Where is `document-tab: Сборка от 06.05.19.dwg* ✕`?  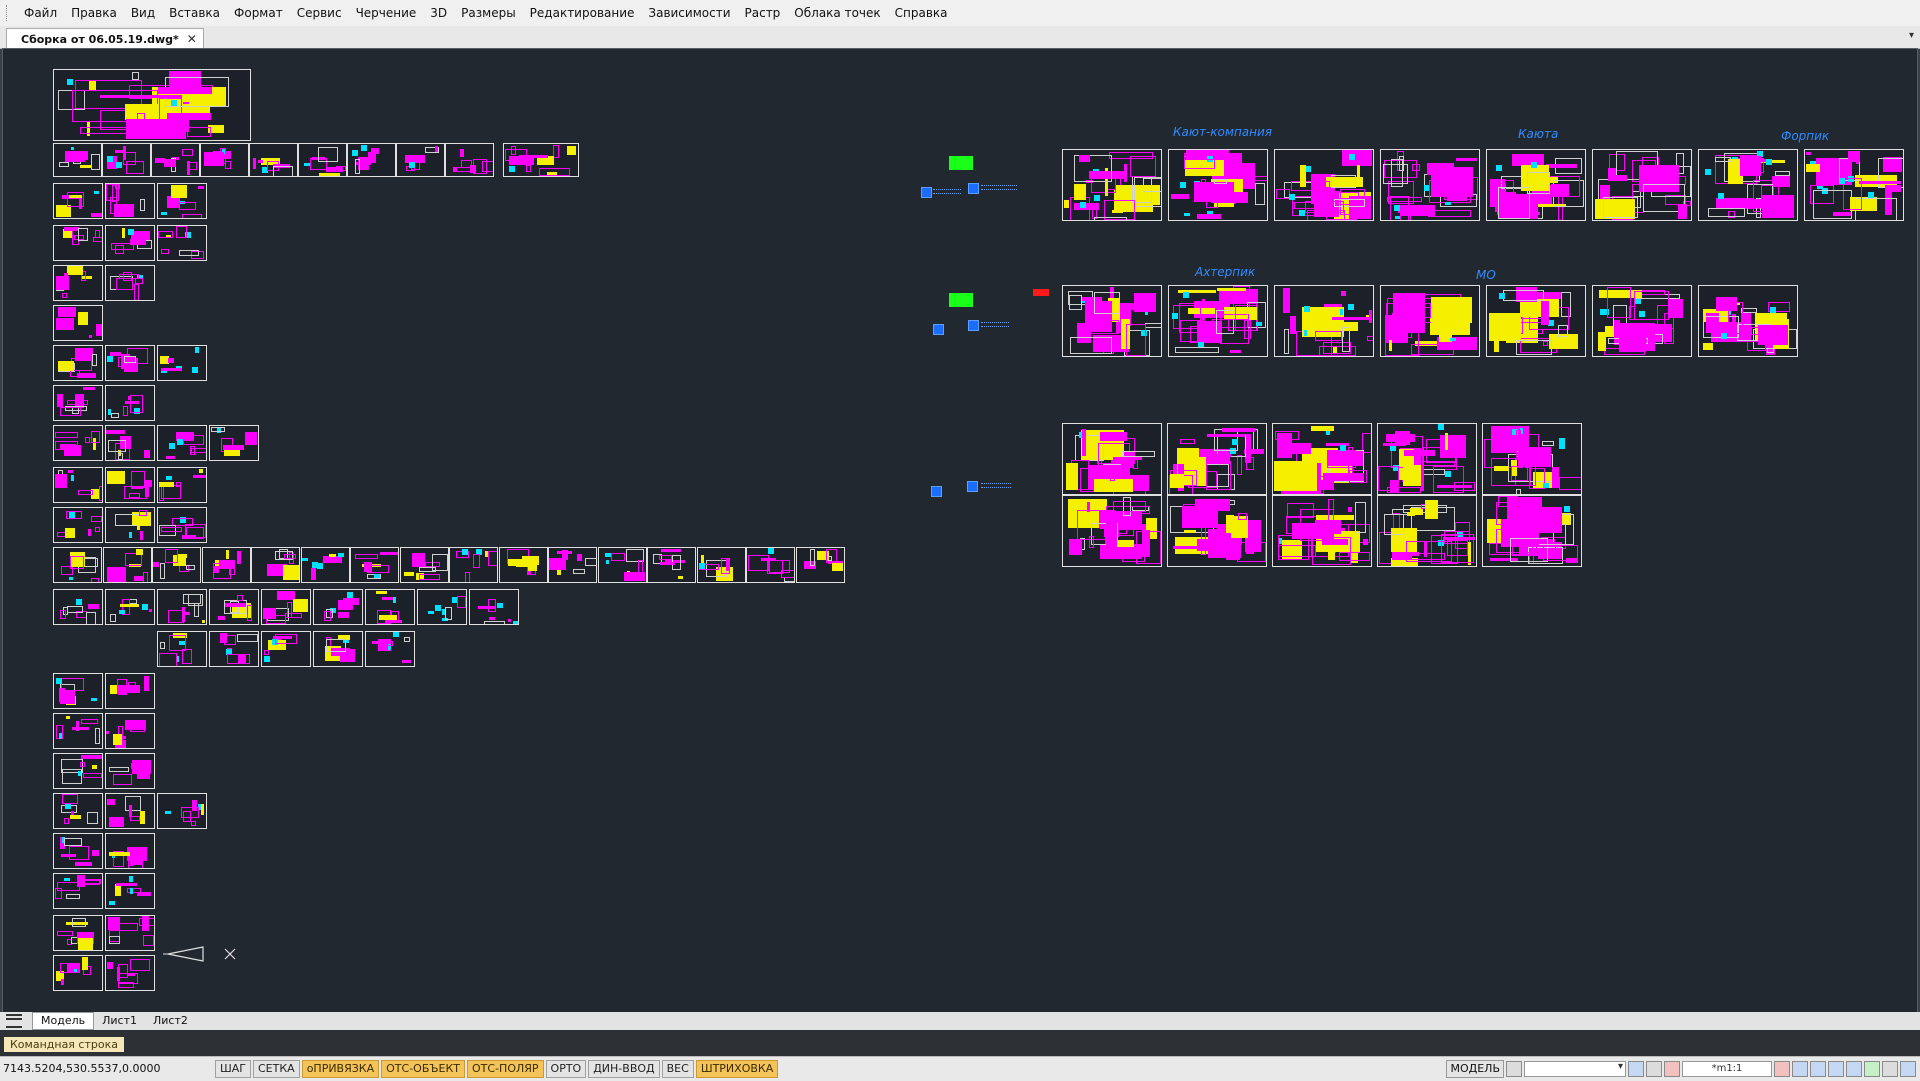
document-tab: Сборка от 06.05.19.dwg* ✕ is located at coordinates (105, 38).